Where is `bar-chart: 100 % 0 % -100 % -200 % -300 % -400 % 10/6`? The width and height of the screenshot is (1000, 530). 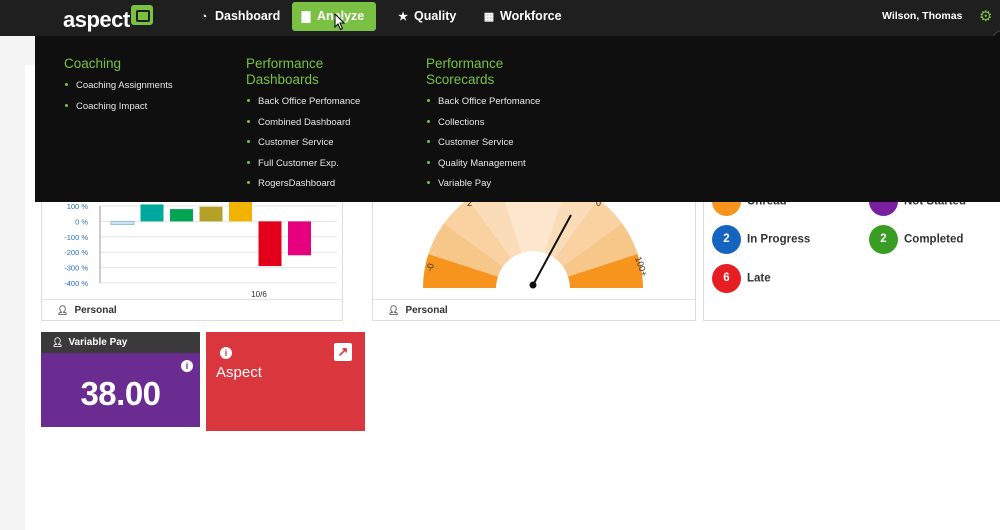
bar-chart: 100 % 0 % -100 % -200 % -300 % -400 % 10/6 is located at coordinates (200, 250).